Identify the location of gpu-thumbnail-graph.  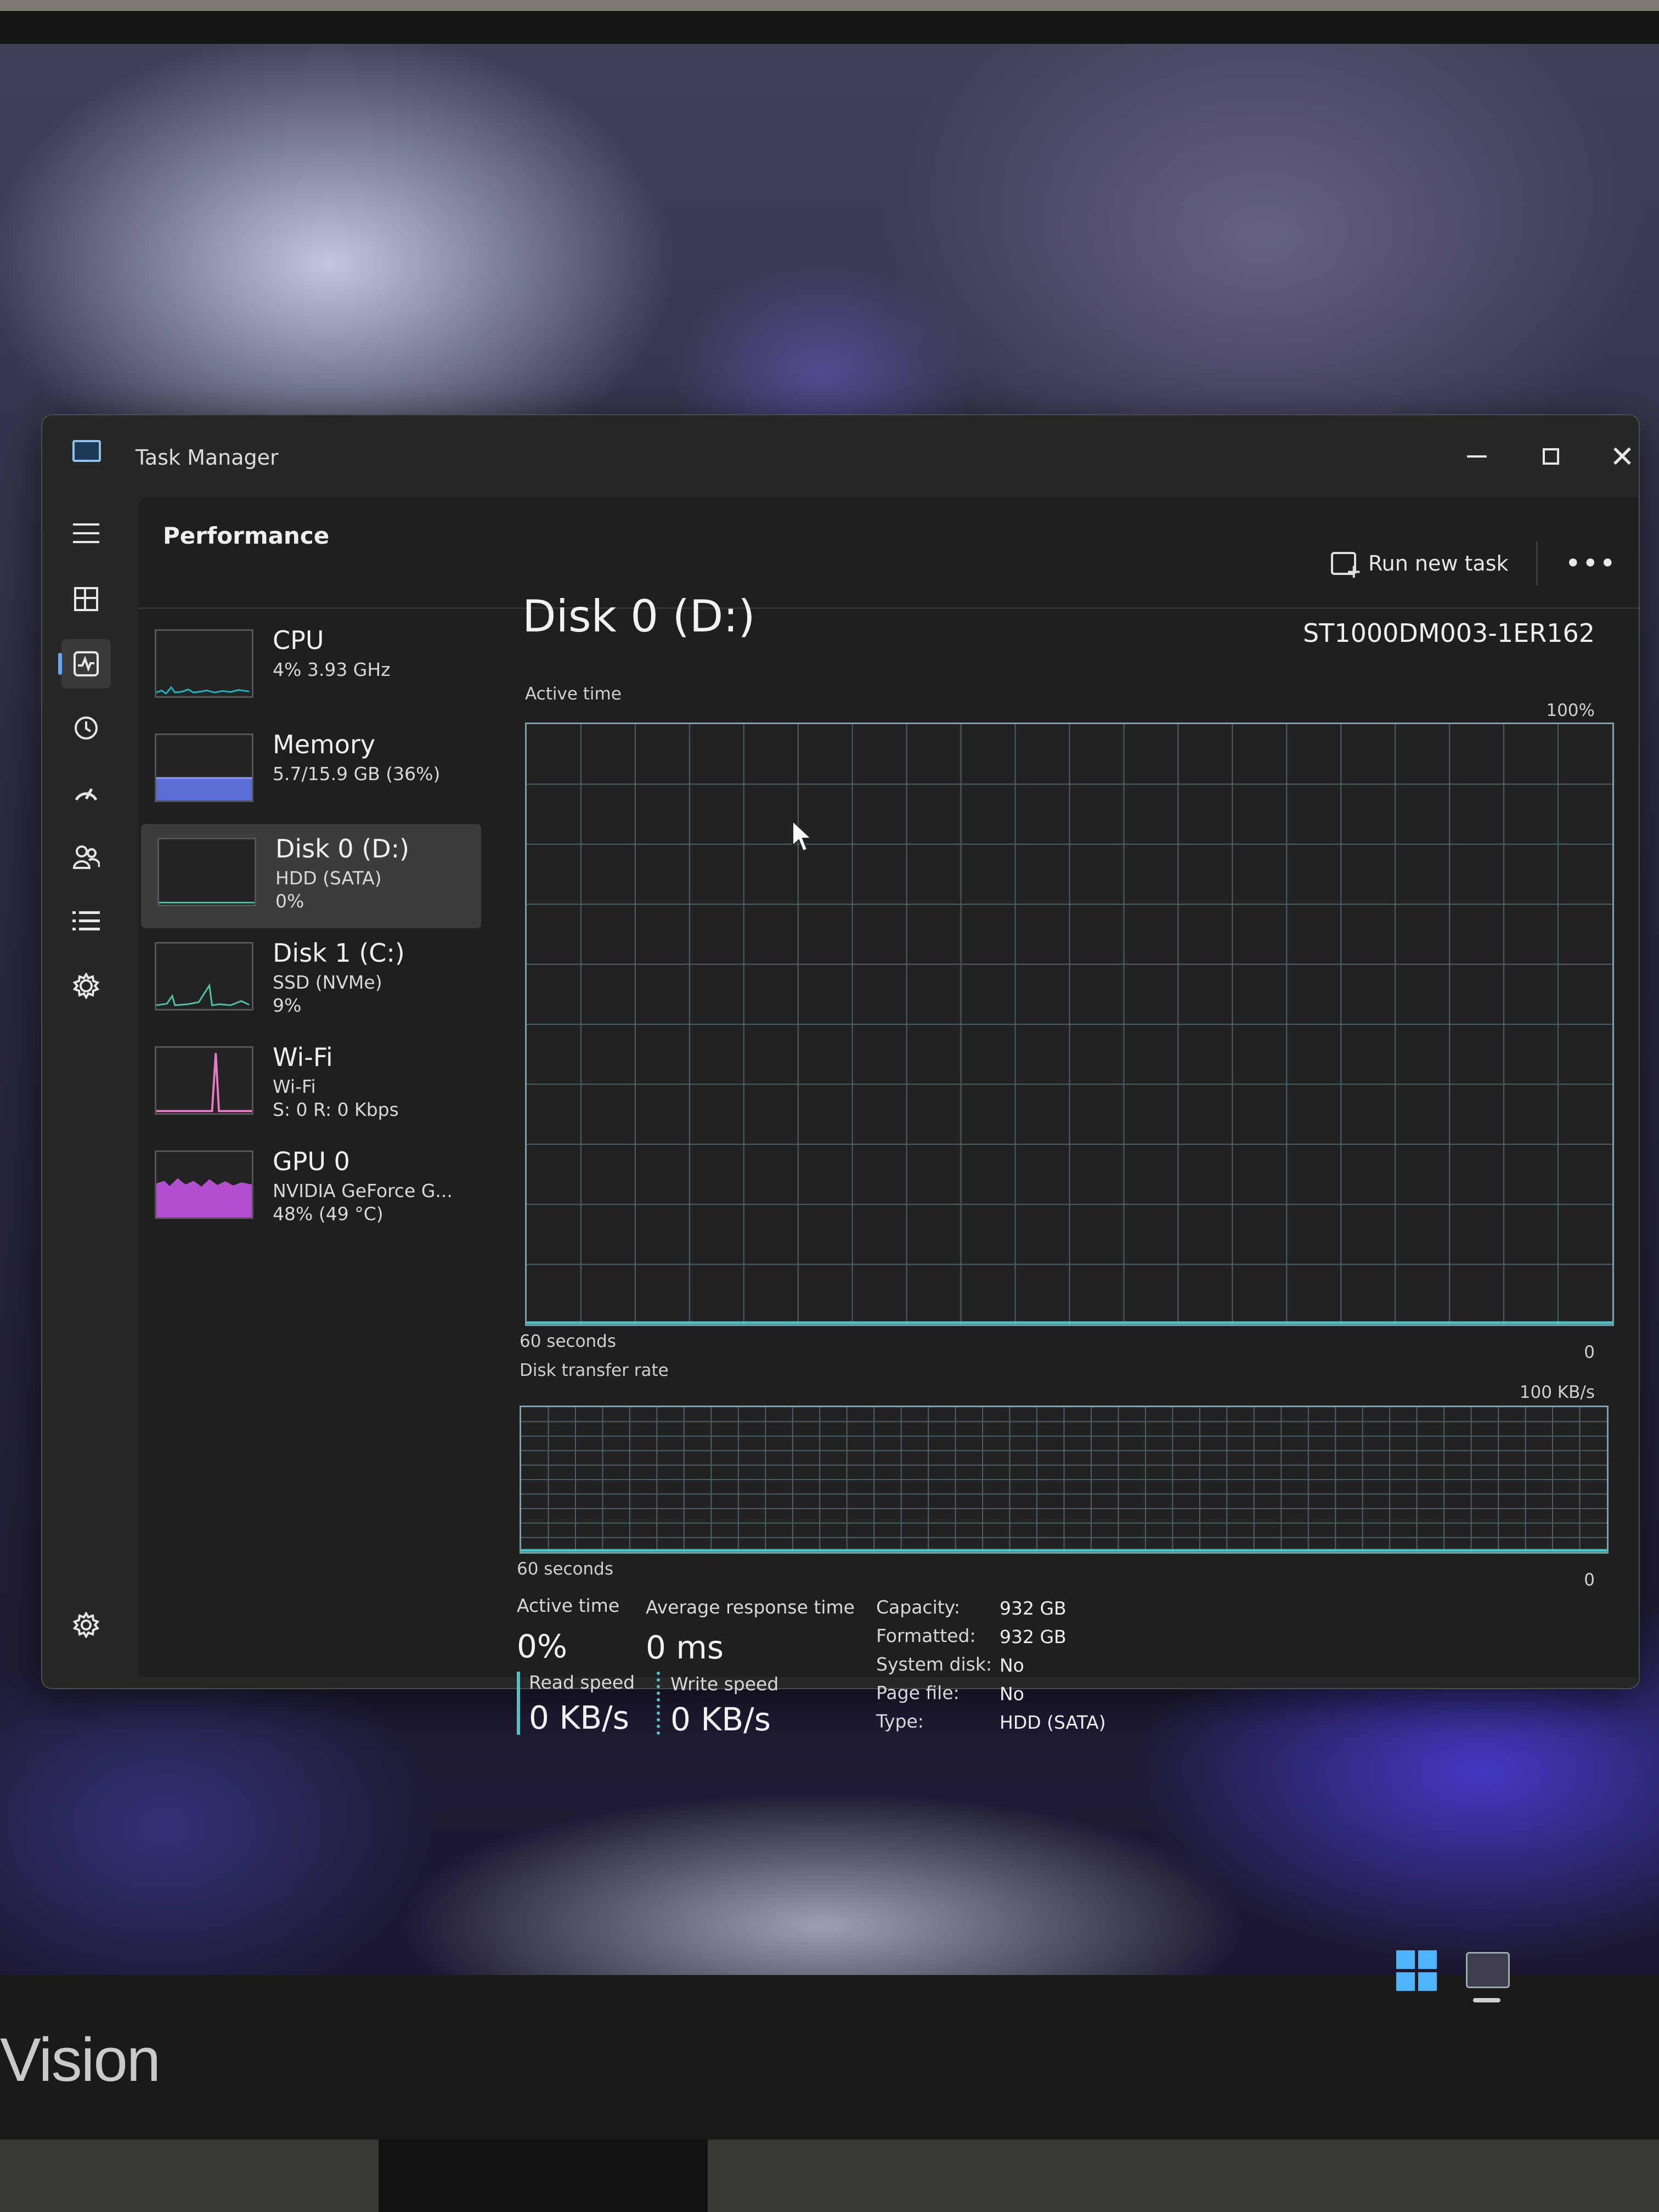
(204, 1184).